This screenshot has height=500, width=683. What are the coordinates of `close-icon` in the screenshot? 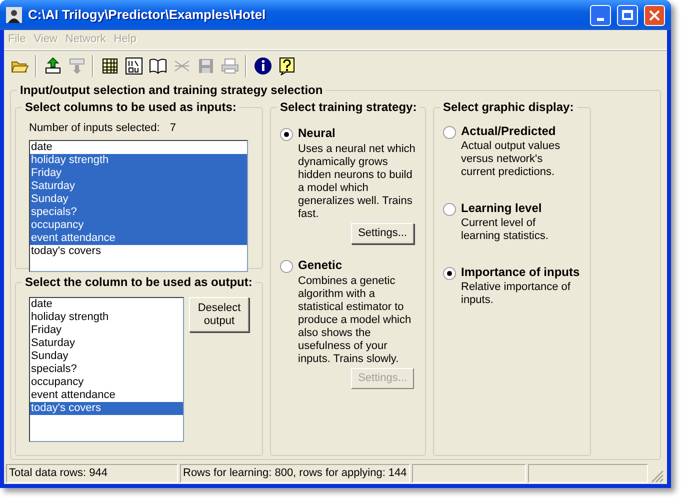 It's located at (654, 15).